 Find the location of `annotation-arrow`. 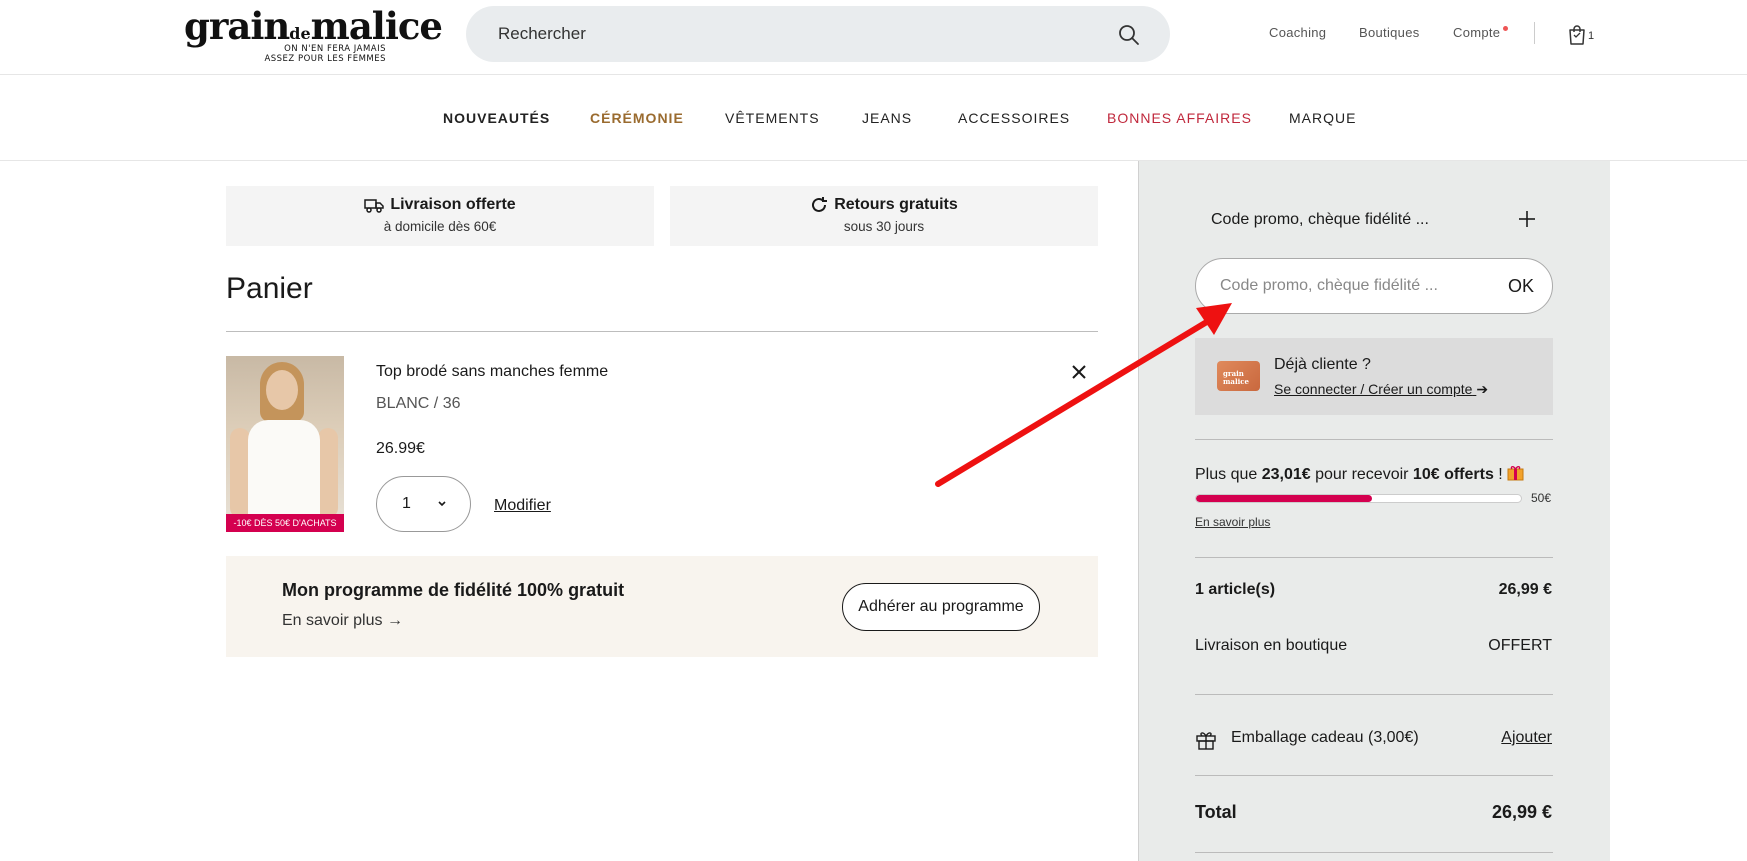

annotation-arrow is located at coordinates (1083, 395).